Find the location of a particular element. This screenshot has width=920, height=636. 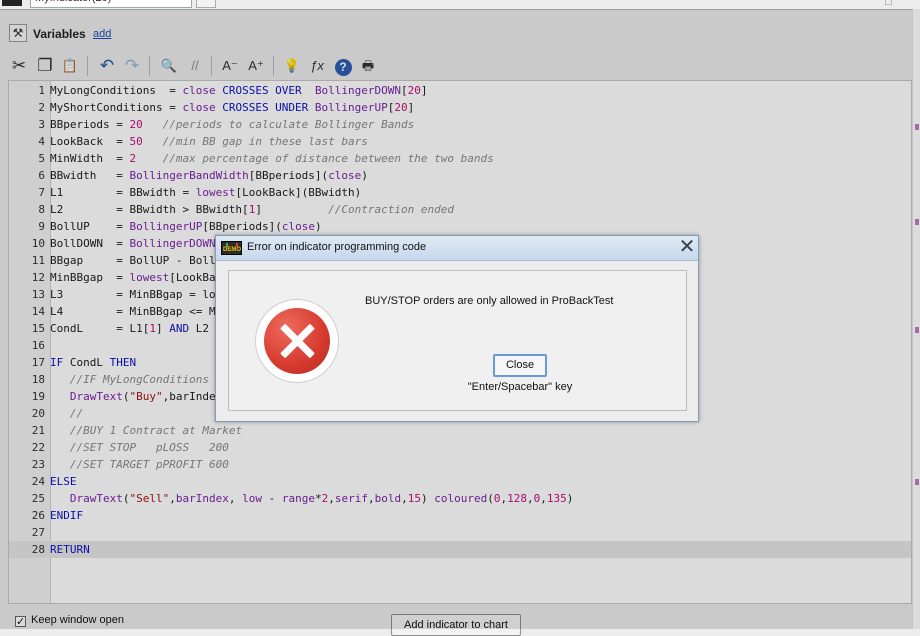

close-icon: ✕ is located at coordinates (687, 247).